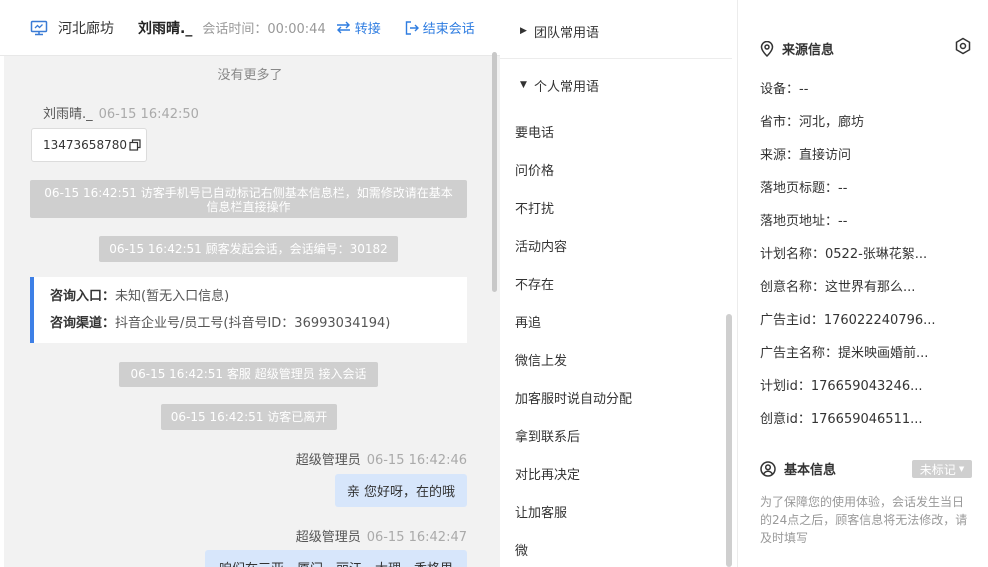 The image size is (988, 567). What do you see at coordinates (729, 440) in the screenshot?
I see `phrase-scrollbar` at bounding box center [729, 440].